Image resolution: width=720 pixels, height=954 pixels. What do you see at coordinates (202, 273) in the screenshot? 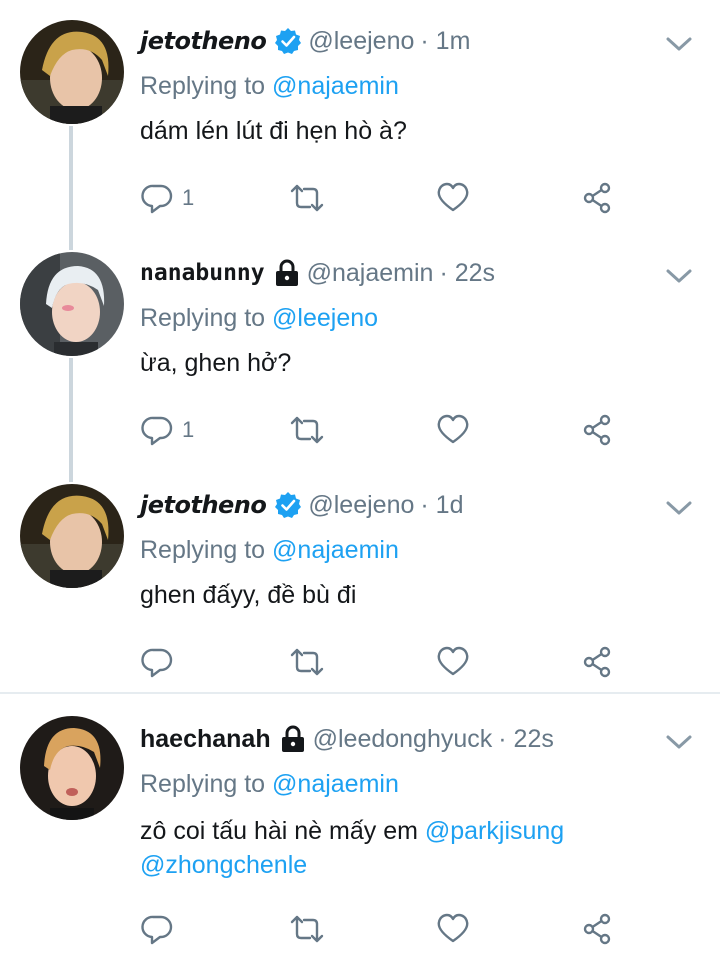
I see `display-name: nanabunny` at bounding box center [202, 273].